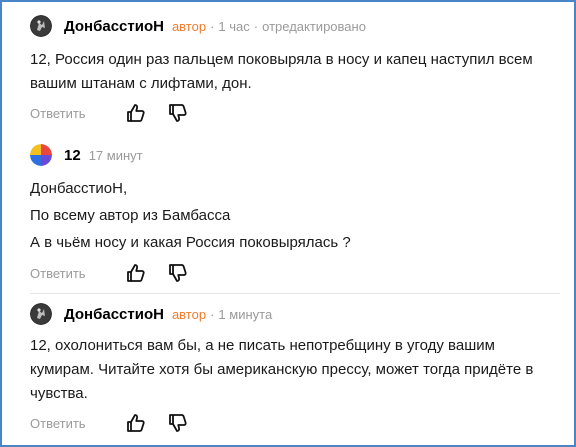 Image resolution: width=576 pixels, height=447 pixels. I want to click on comment-header: ДонбасстиоН автор · 1 минута, so click(151, 314).